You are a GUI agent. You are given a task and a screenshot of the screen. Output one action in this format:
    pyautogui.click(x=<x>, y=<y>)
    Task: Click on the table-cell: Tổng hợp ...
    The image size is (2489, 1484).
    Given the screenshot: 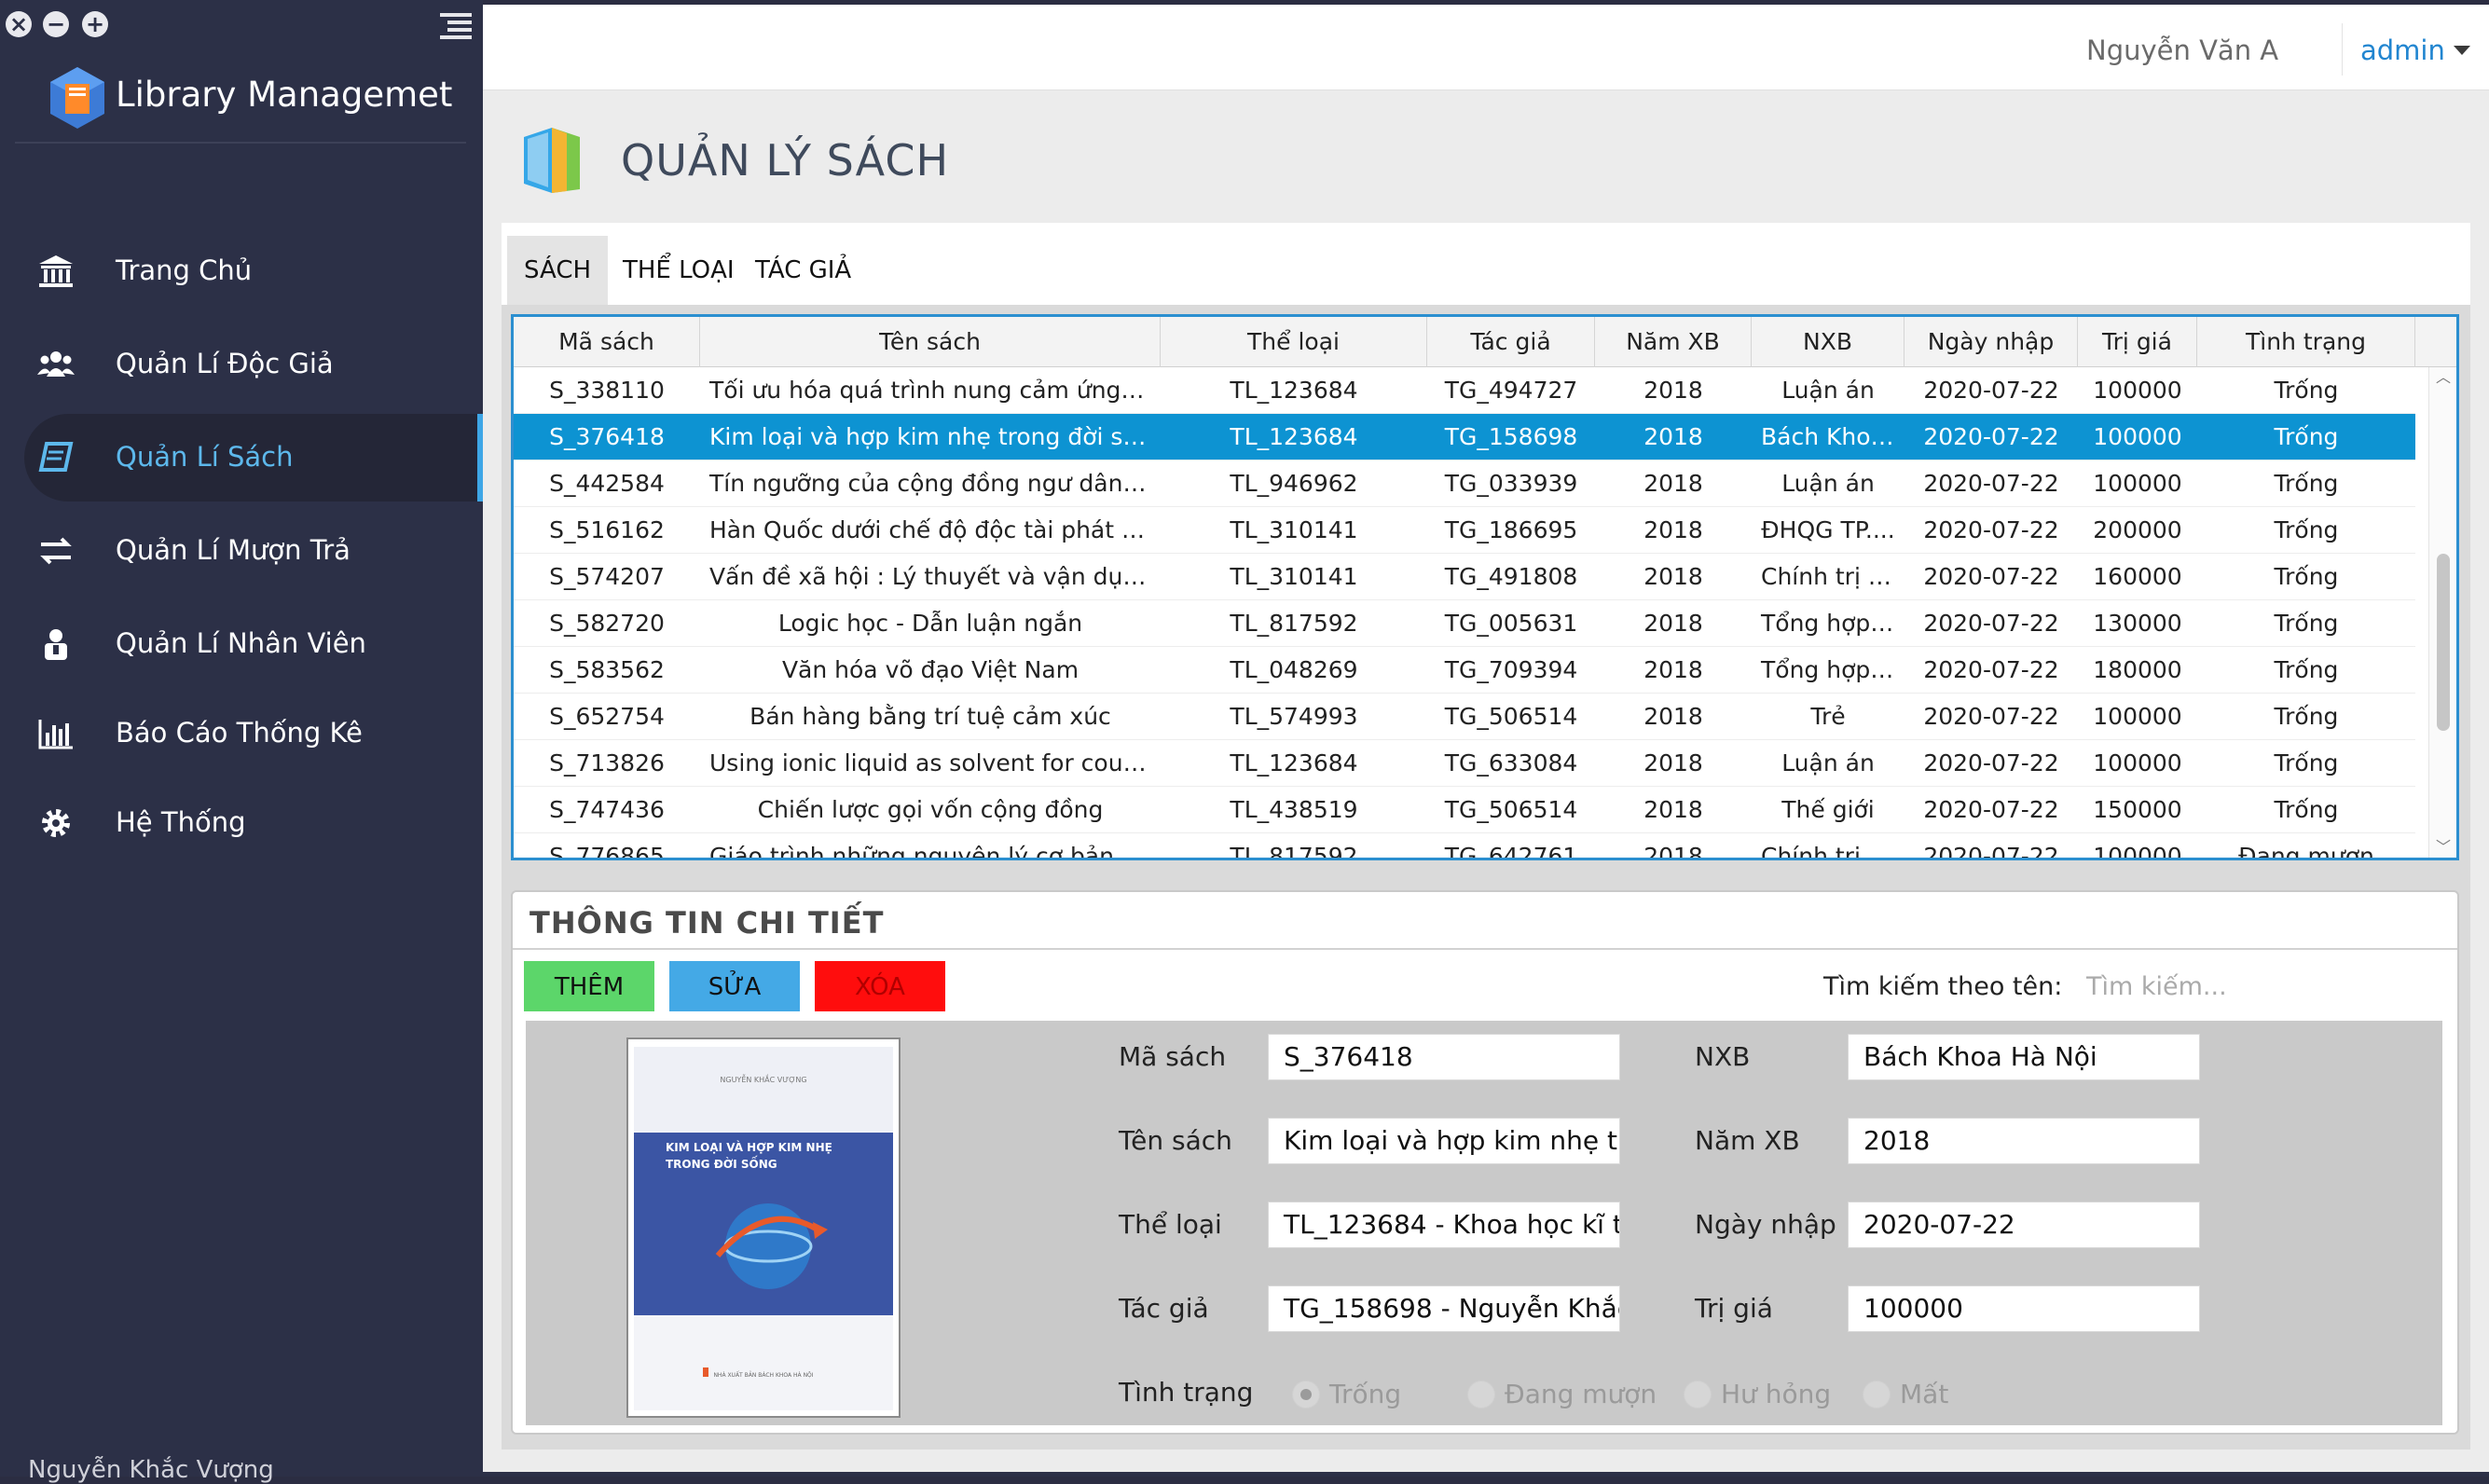 What is the action you would take?
    pyautogui.click(x=1831, y=669)
    